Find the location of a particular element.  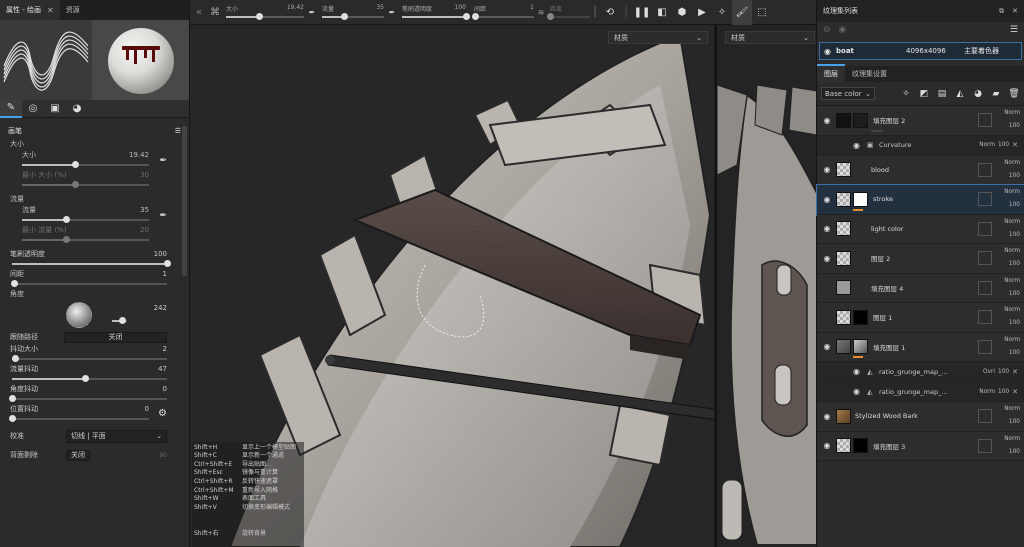

add-mask-icon: ◕ is located at coordinates (978, 94).